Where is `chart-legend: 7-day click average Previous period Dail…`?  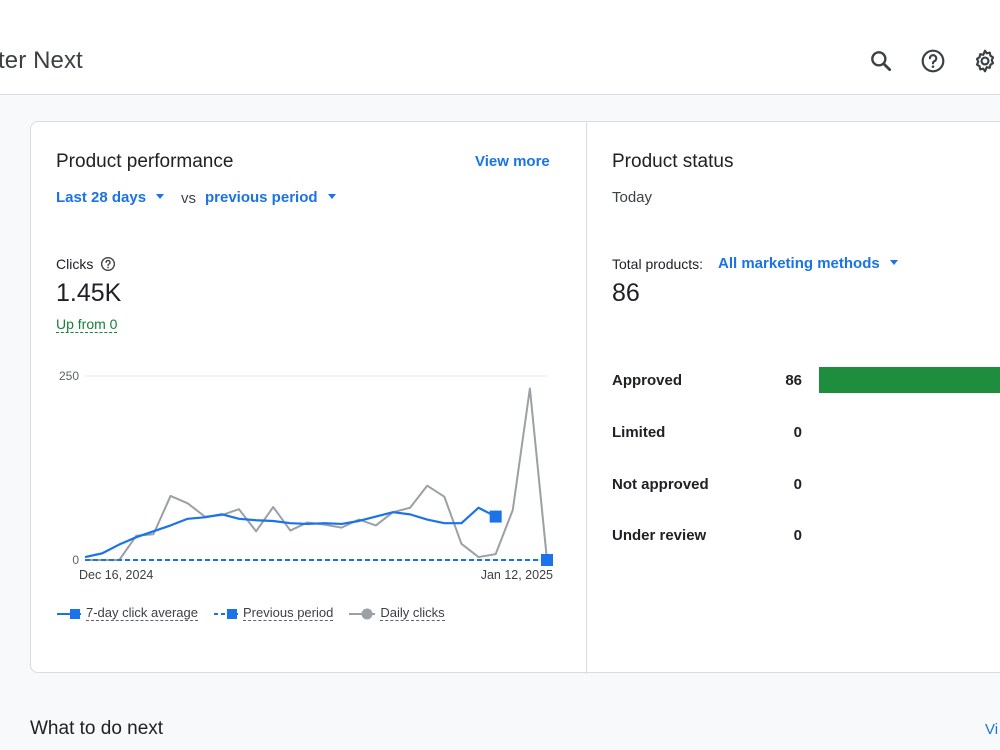
chart-legend: 7-day click average Previous period Dail… is located at coordinates (259, 613).